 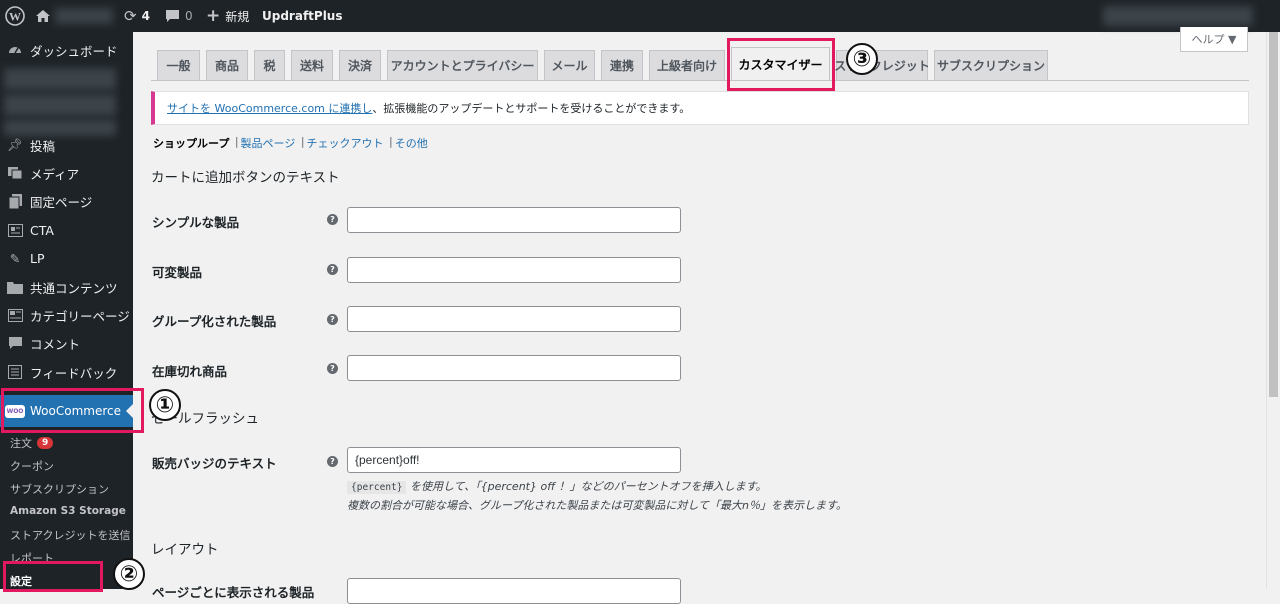 What do you see at coordinates (55, 344) in the screenshot?
I see `sidebar-label: コメント` at bounding box center [55, 344].